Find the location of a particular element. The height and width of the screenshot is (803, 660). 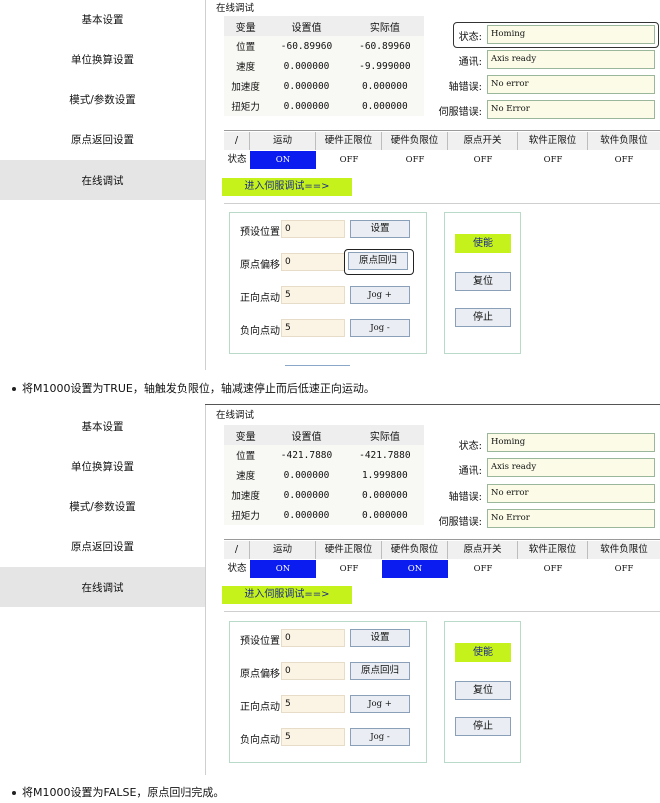

io-header-slash: / is located at coordinates (237, 550).